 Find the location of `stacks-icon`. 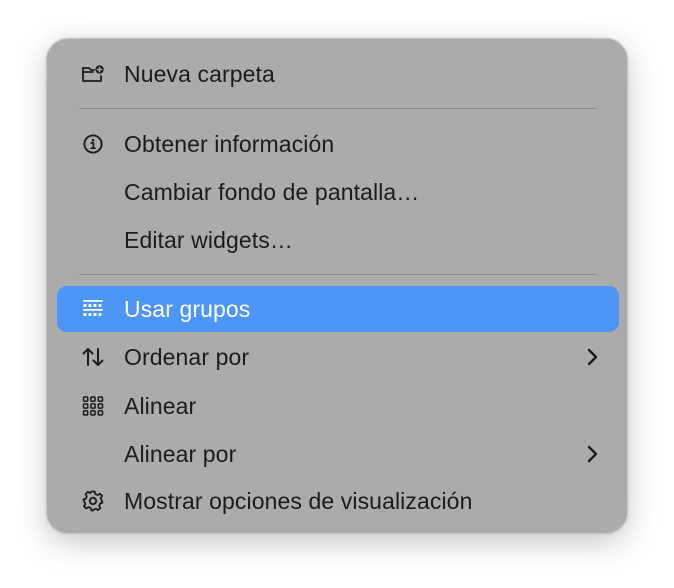

stacks-icon is located at coordinates (93, 309).